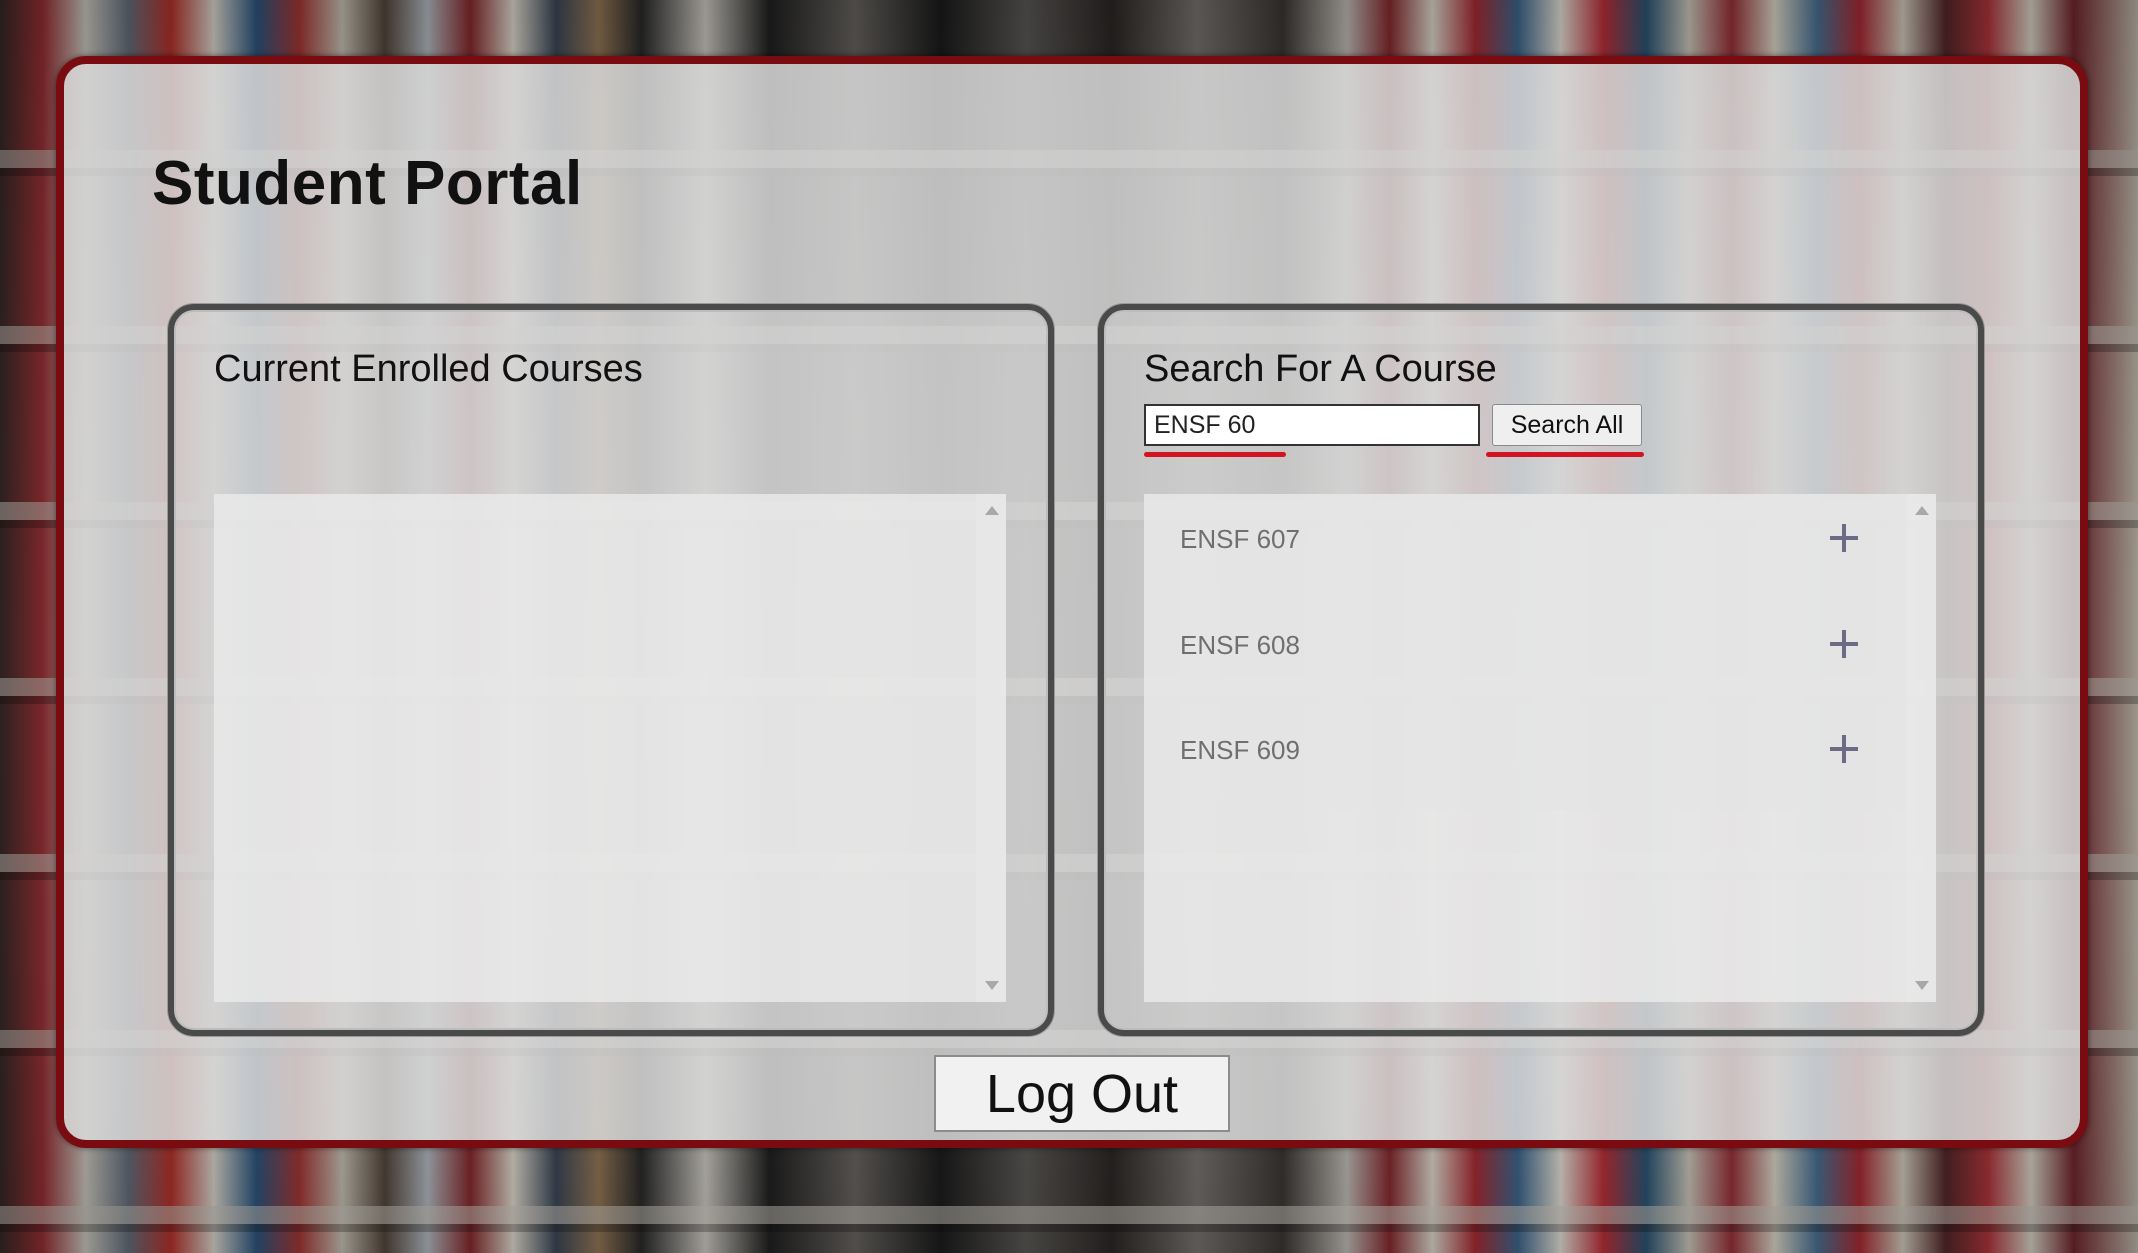 This screenshot has height=1253, width=2138. Describe the element at coordinates (1312, 425) in the screenshot. I see `course-search-input` at that location.